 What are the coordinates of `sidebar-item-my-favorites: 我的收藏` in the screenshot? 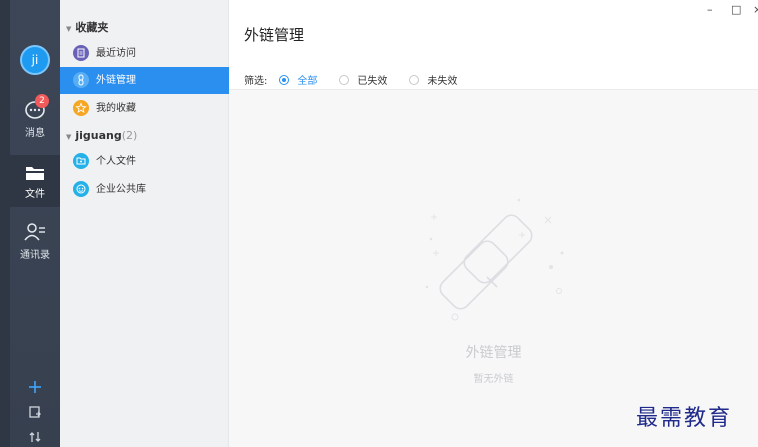 It's located at (144, 108).